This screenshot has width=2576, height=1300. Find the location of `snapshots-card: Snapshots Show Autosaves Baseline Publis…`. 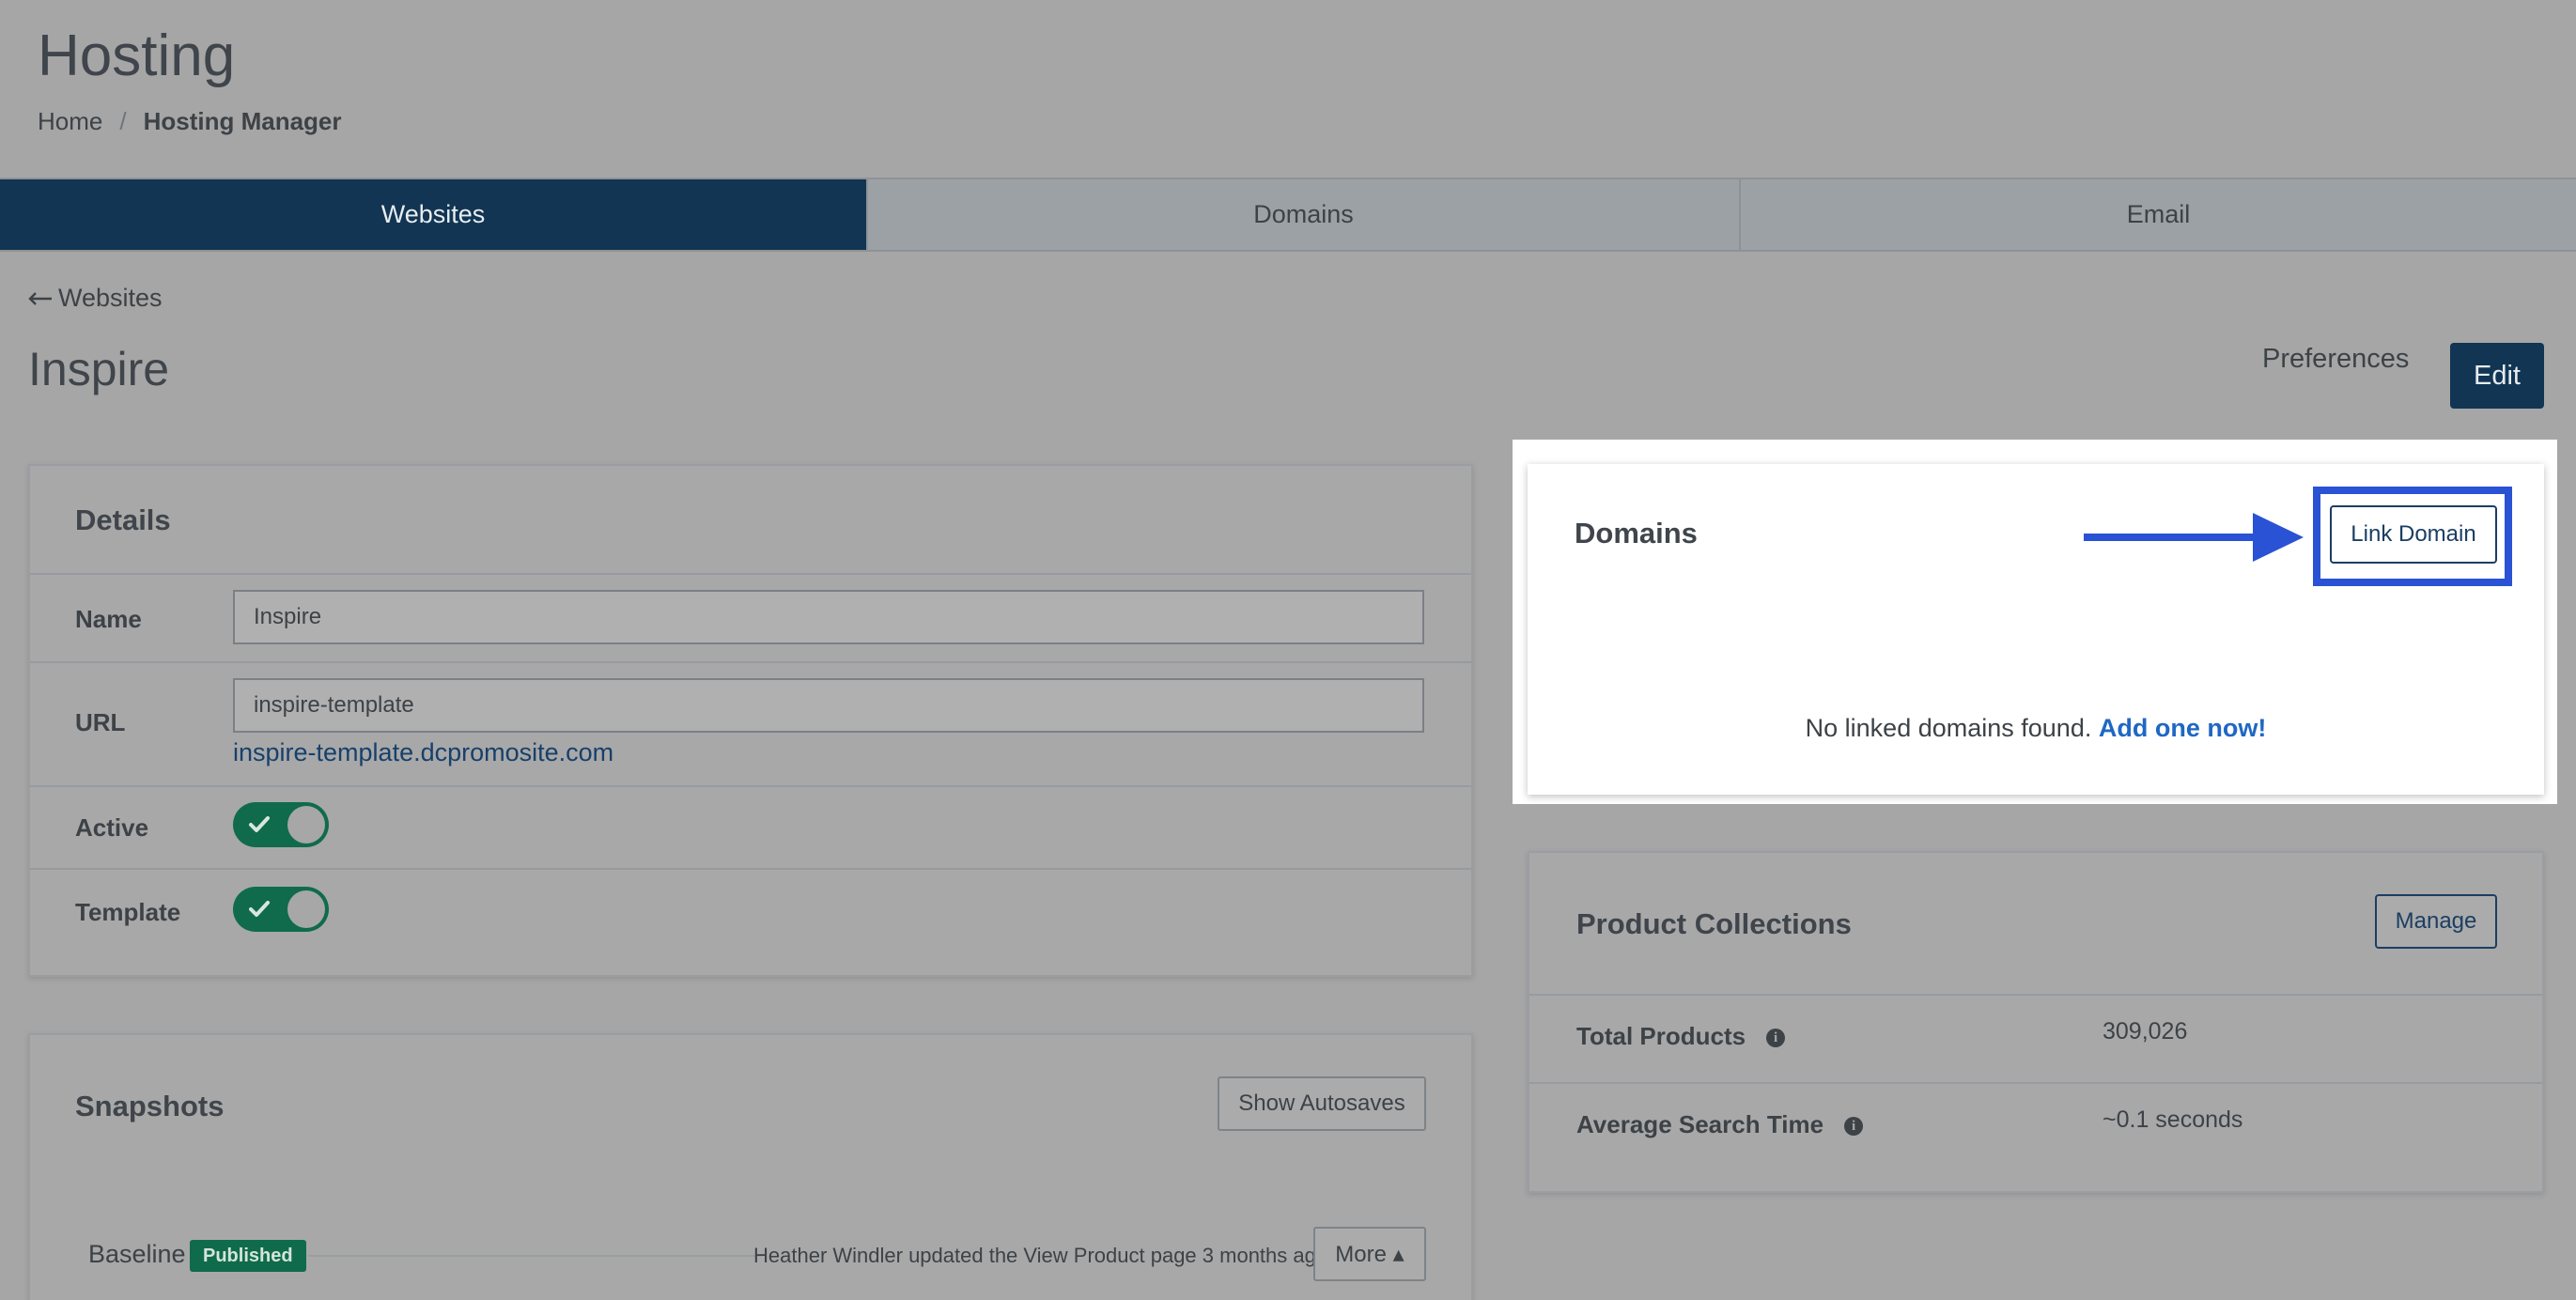

snapshots-card: Snapshots Show Autosaves Baseline Publis… is located at coordinates (750, 1166).